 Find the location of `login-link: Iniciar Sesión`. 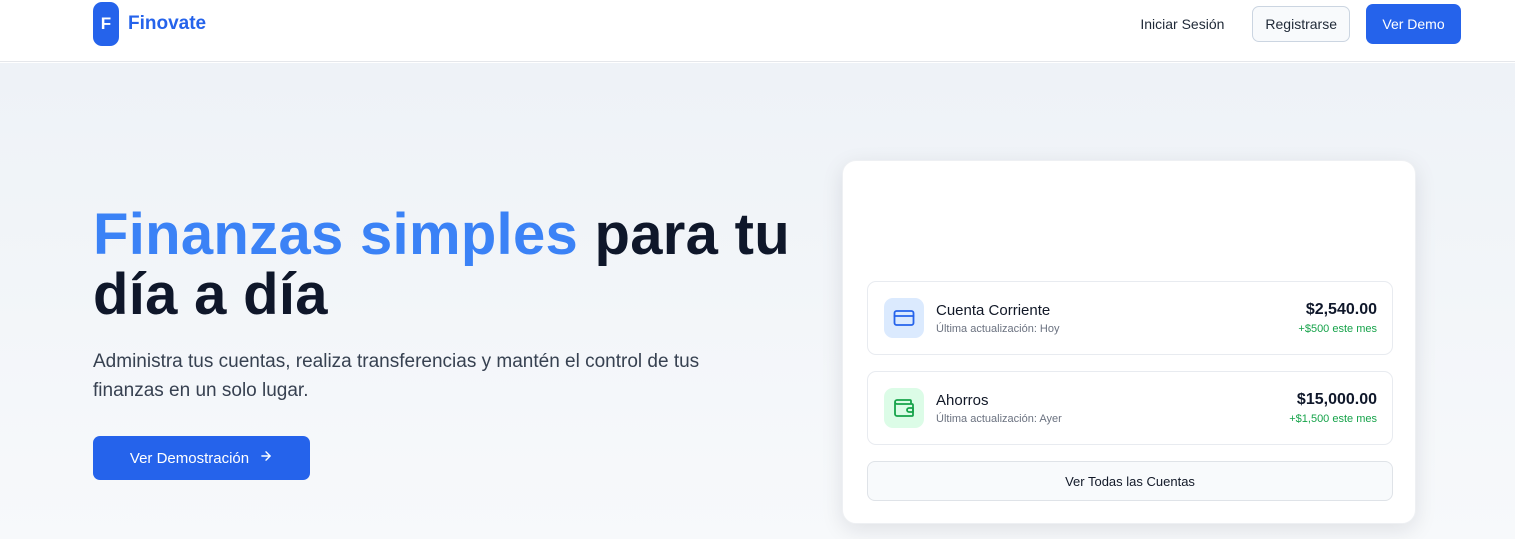

login-link: Iniciar Sesión is located at coordinates (1182, 24).